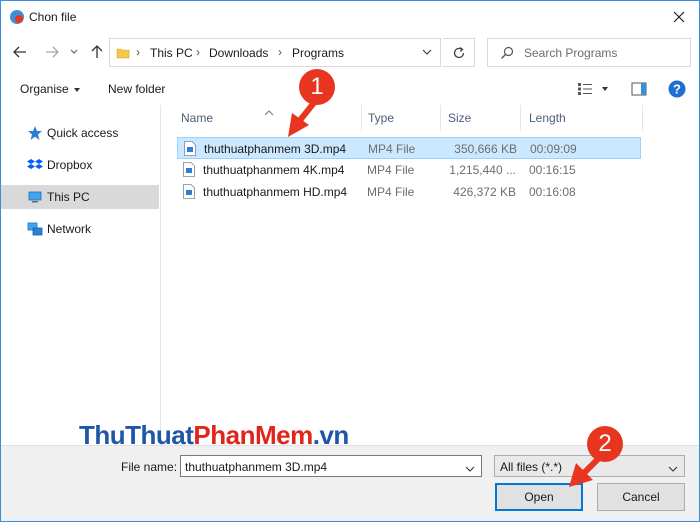 The width and height of the screenshot is (700, 522). Describe the element at coordinates (317, 87) in the screenshot. I see `step-badge-1: 1` at that location.